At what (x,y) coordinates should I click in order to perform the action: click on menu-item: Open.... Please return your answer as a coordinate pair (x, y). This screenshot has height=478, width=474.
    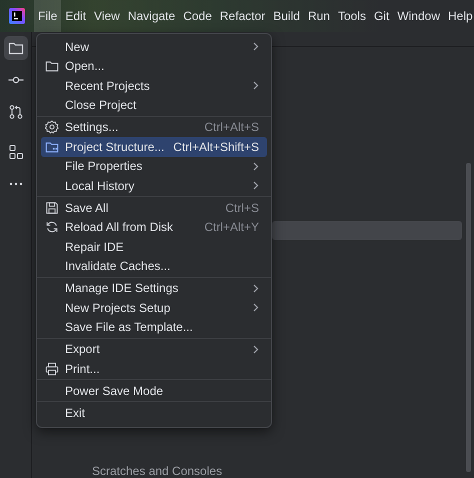
    Looking at the image, I should click on (154, 66).